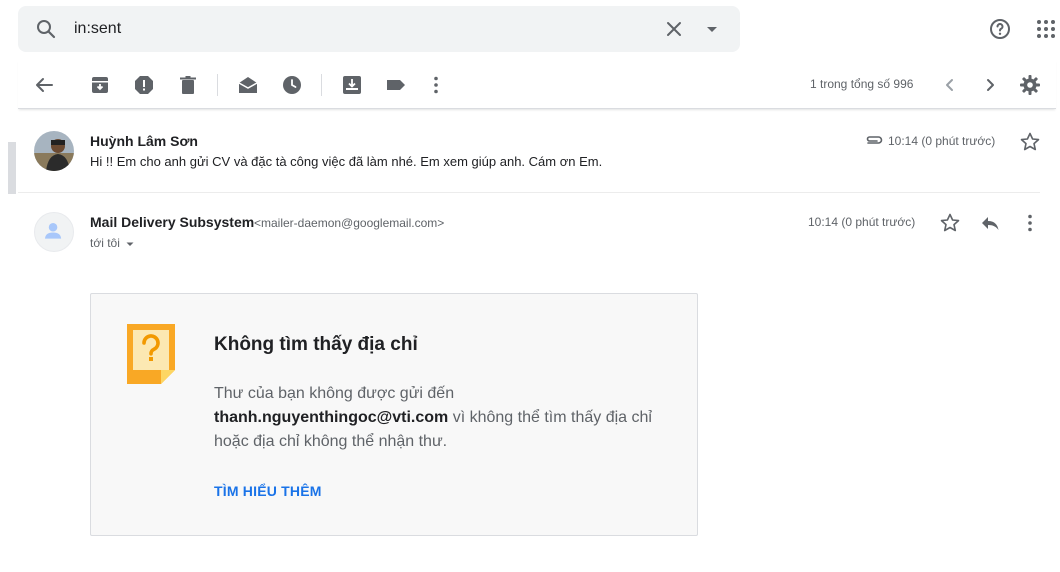 This screenshot has width=1060, height=572. What do you see at coordinates (151, 354) in the screenshot?
I see `question-note-icon` at bounding box center [151, 354].